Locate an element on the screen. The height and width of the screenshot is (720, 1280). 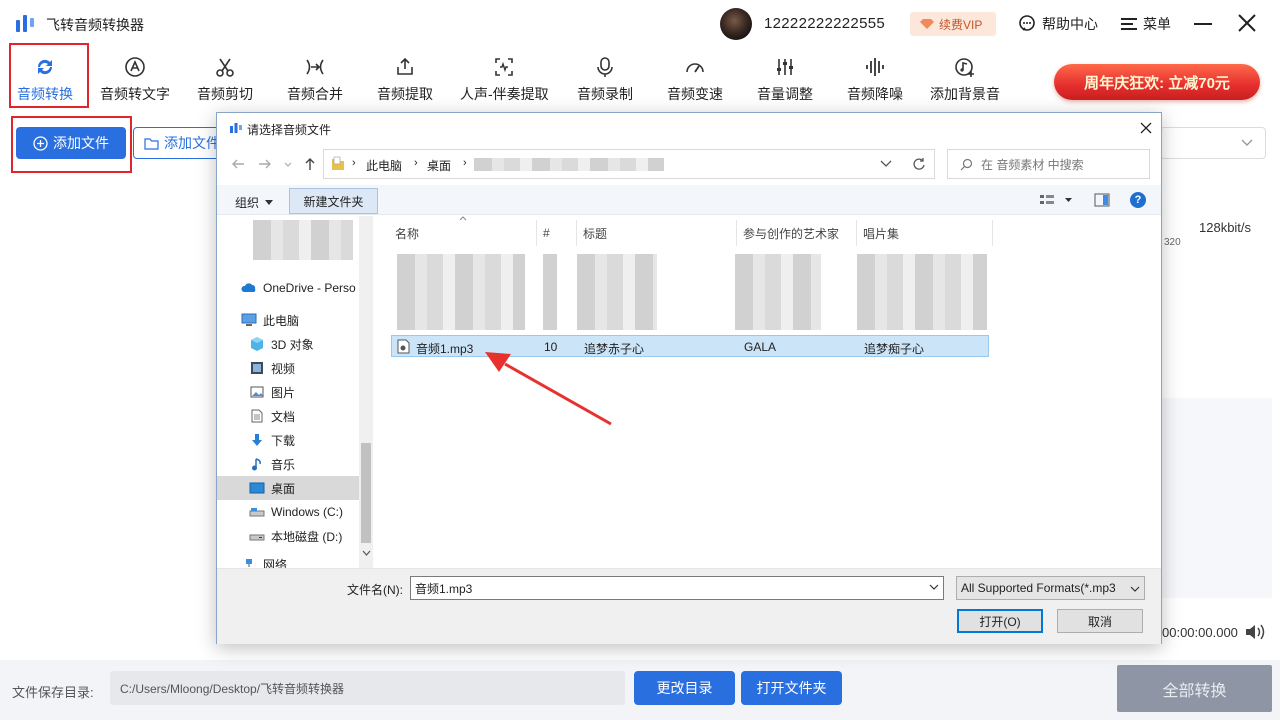
nav-label: Windows (C:) is located at coordinates (307, 512).